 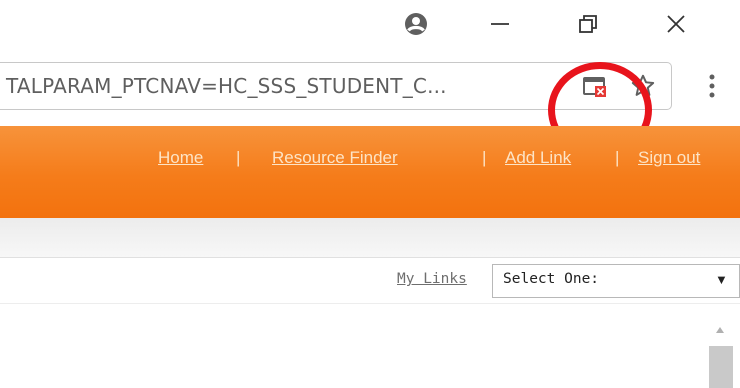 I want to click on more-vert-icon, so click(x=712, y=86).